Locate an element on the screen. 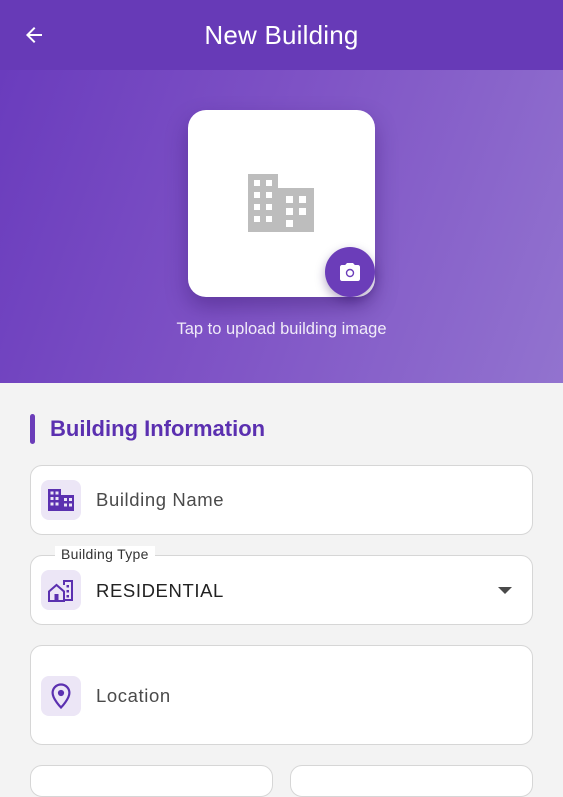 Image resolution: width=563 pixels, height=797 pixels. building-type-label: Building Type is located at coordinates (105, 554).